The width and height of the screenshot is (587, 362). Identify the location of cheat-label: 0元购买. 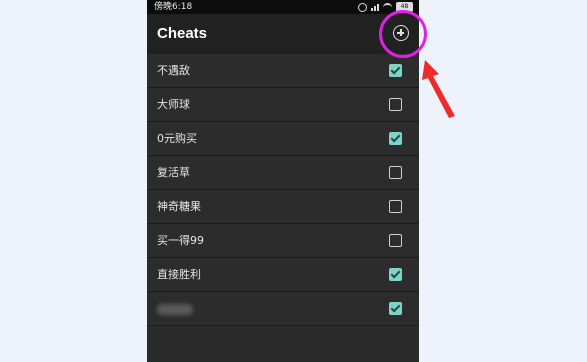
(177, 138).